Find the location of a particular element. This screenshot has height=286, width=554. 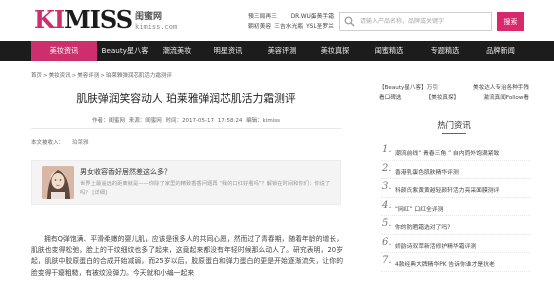

nav-item-2: 潮流美妆 is located at coordinates (177, 51).